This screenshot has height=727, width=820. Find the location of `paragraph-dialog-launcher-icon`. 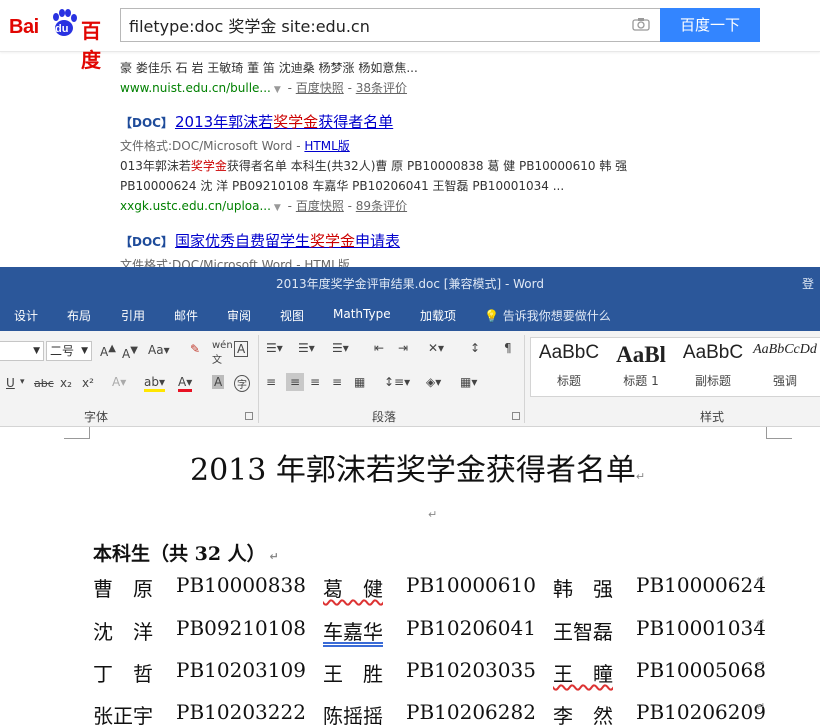

paragraph-dialog-launcher-icon is located at coordinates (516, 416).